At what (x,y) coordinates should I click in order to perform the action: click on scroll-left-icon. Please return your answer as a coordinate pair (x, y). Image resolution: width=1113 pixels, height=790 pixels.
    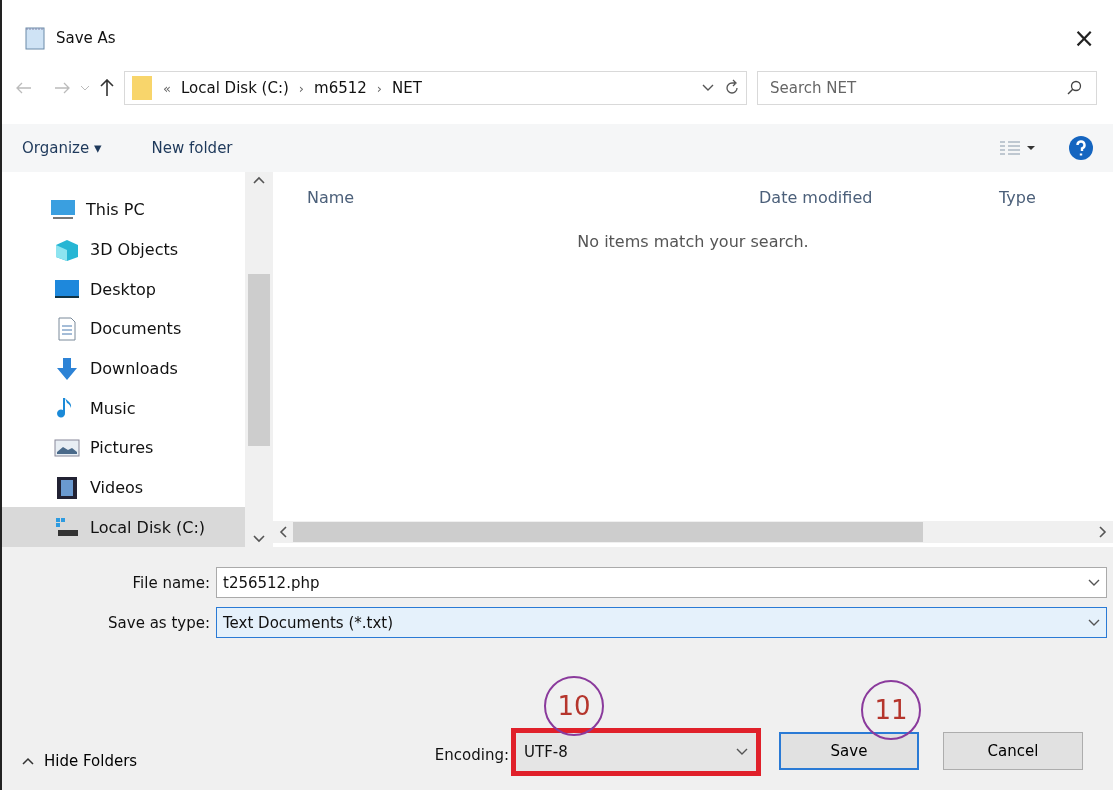
    Looking at the image, I should click on (283, 532).